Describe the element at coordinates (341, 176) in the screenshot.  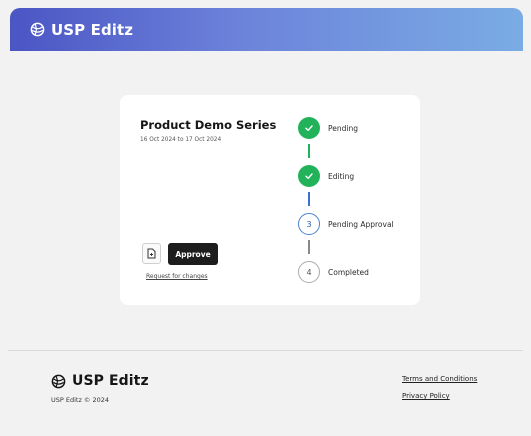
I see `step-label: Editing` at that location.